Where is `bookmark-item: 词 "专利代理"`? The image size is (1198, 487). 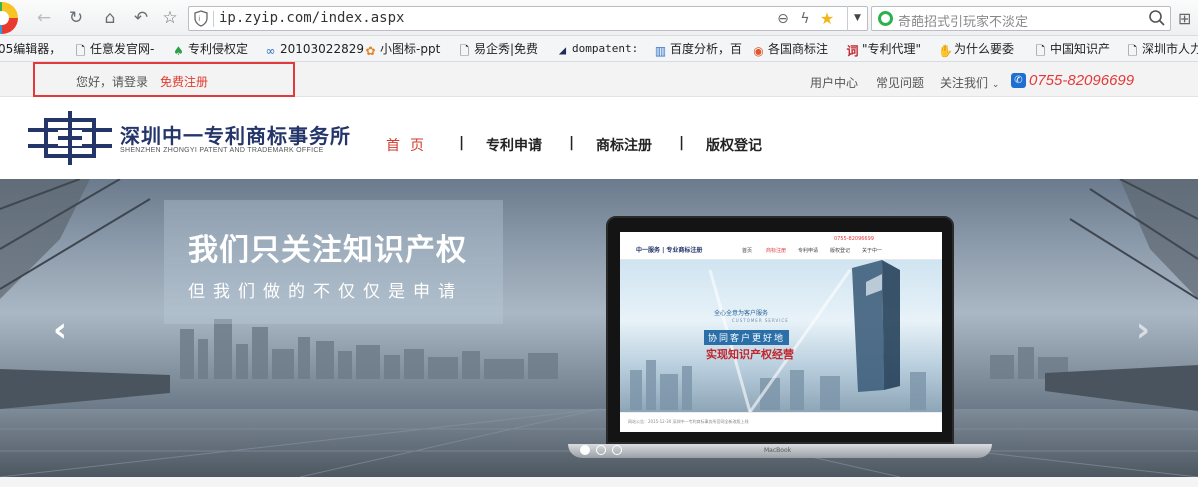
bookmark-item: 词 "专利代理" is located at coordinates (883, 49).